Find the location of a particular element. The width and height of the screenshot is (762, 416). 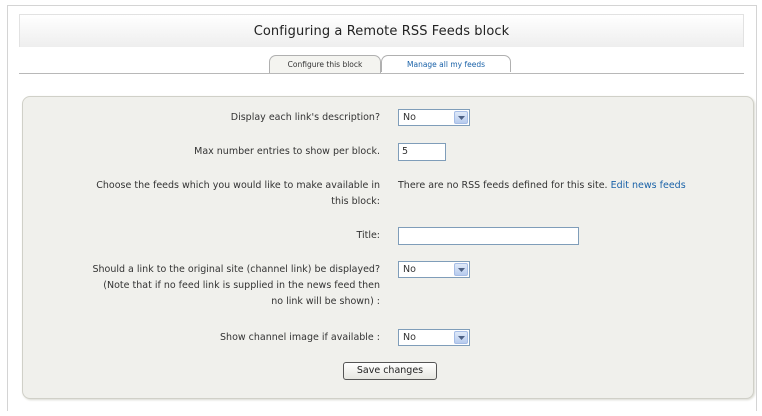

display-description-label: Display each link's description? is located at coordinates (305, 117).